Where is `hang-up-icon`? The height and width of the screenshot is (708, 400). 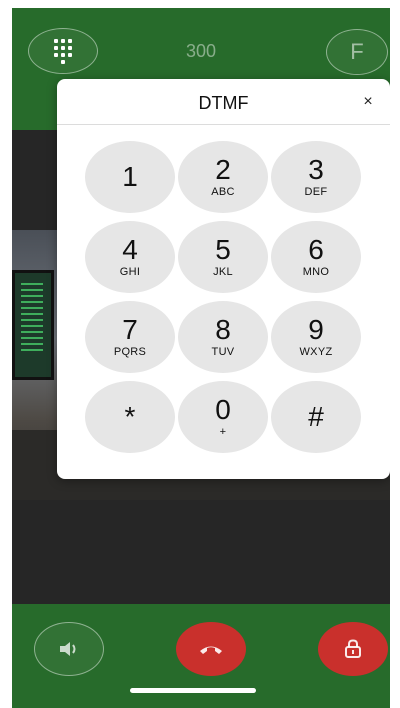 hang-up-icon is located at coordinates (211, 650).